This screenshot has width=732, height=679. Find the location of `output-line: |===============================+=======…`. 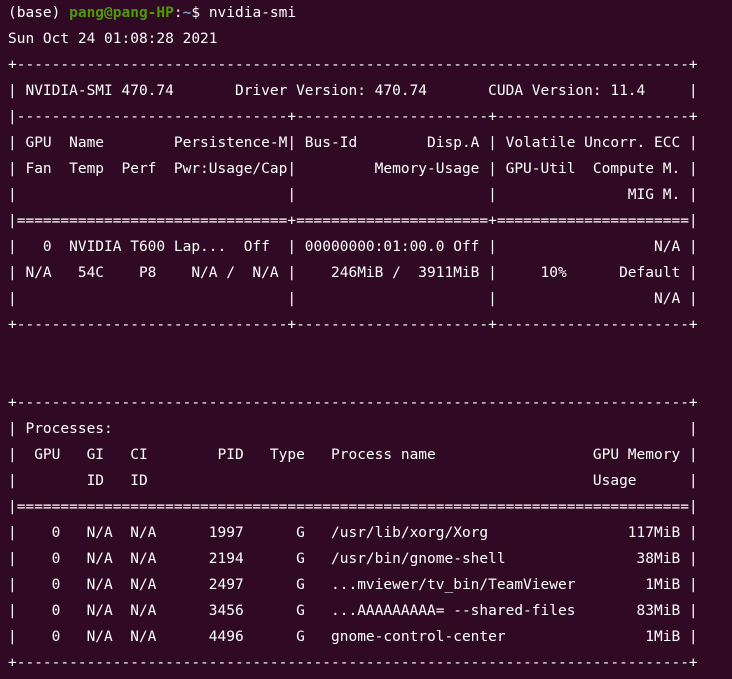

output-line: |===============================+=======… is located at coordinates (353, 221).